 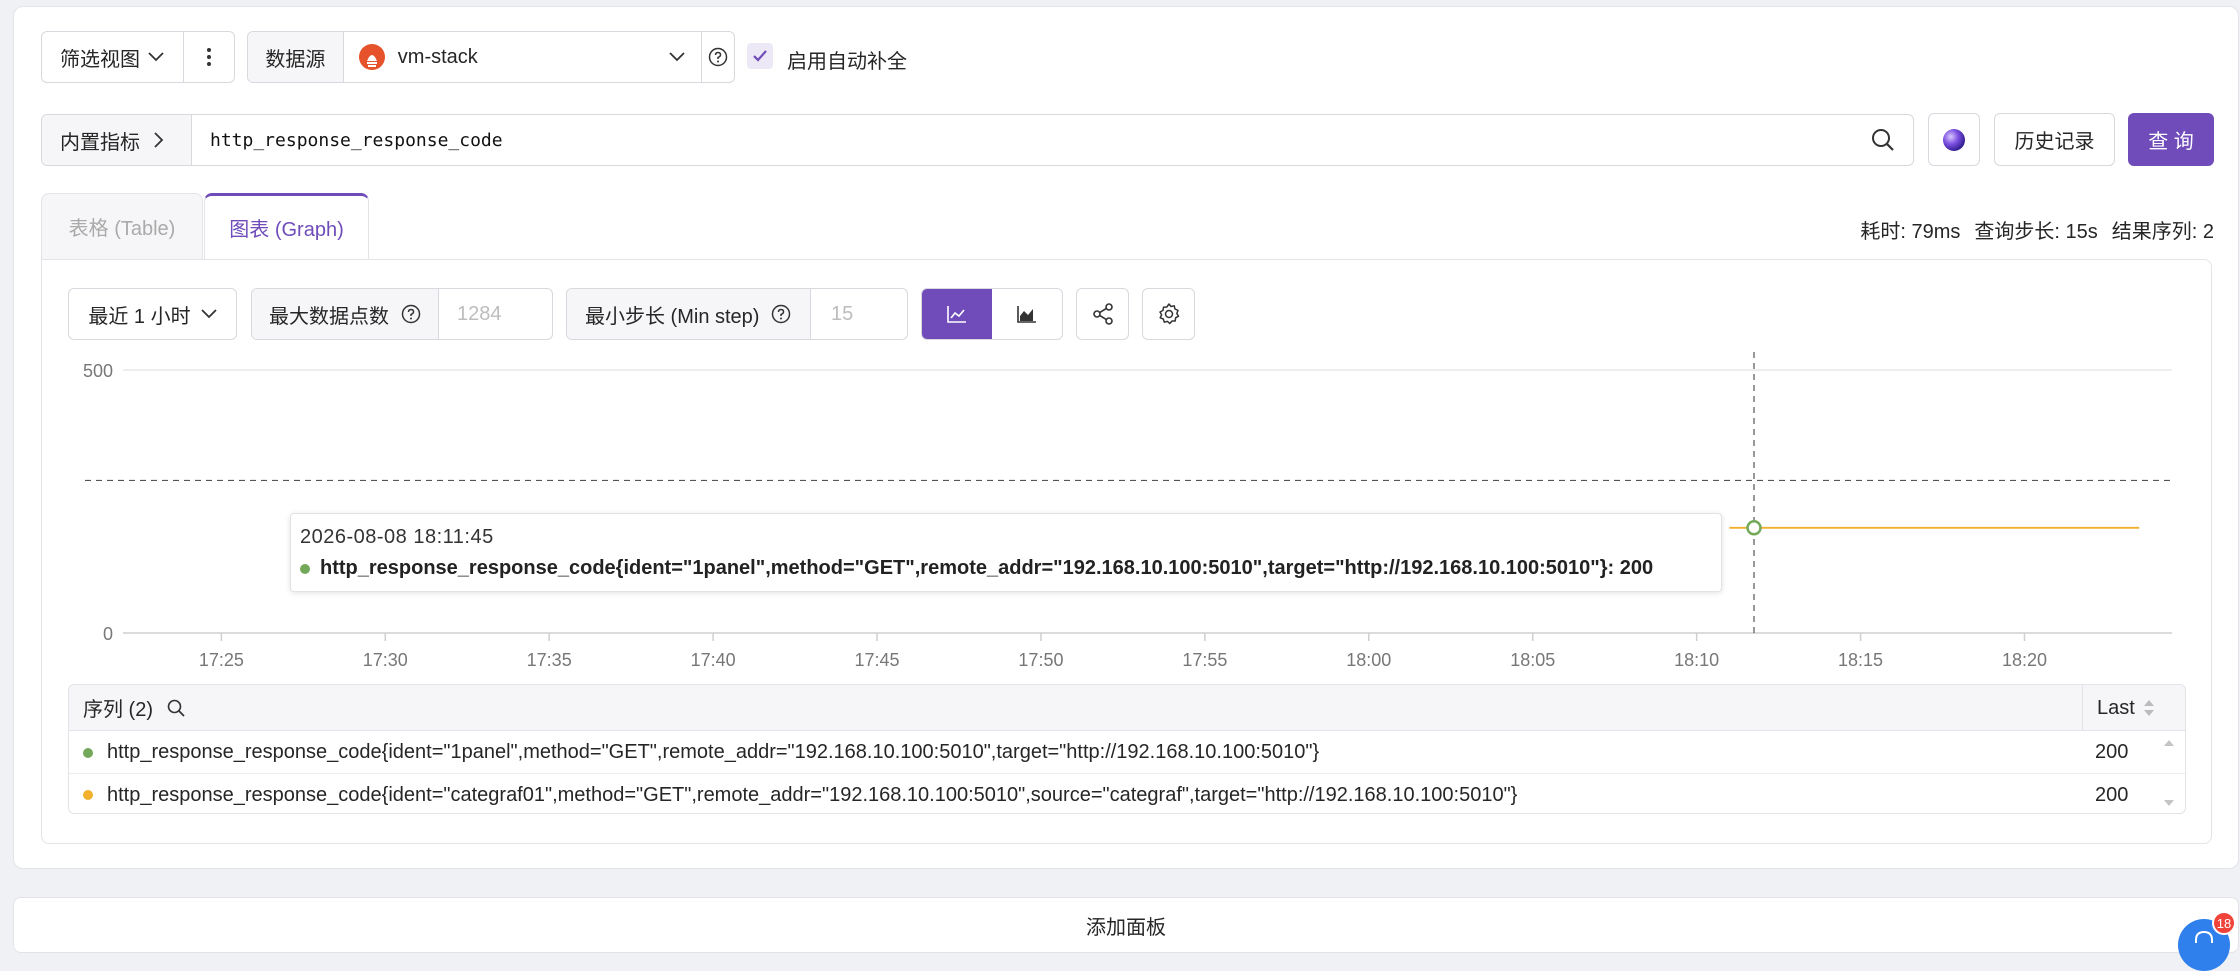 I want to click on x-tick-label: 17:50, so click(x=1040, y=660).